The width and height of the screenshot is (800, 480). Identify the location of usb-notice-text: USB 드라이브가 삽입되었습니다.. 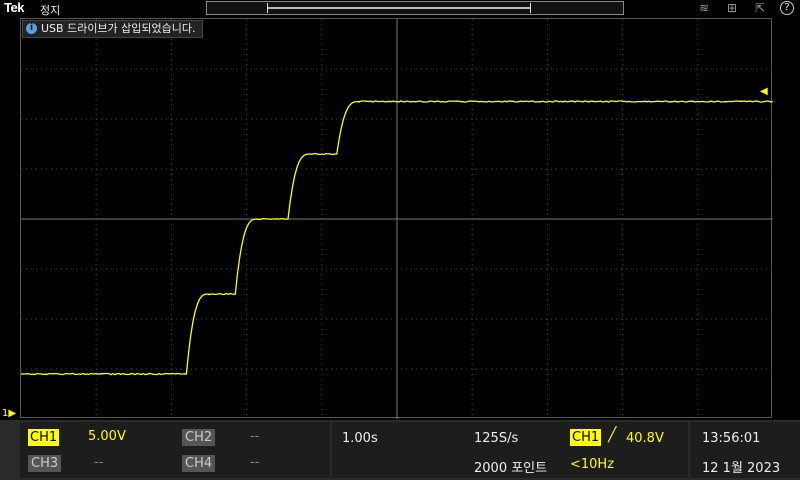
(118, 28).